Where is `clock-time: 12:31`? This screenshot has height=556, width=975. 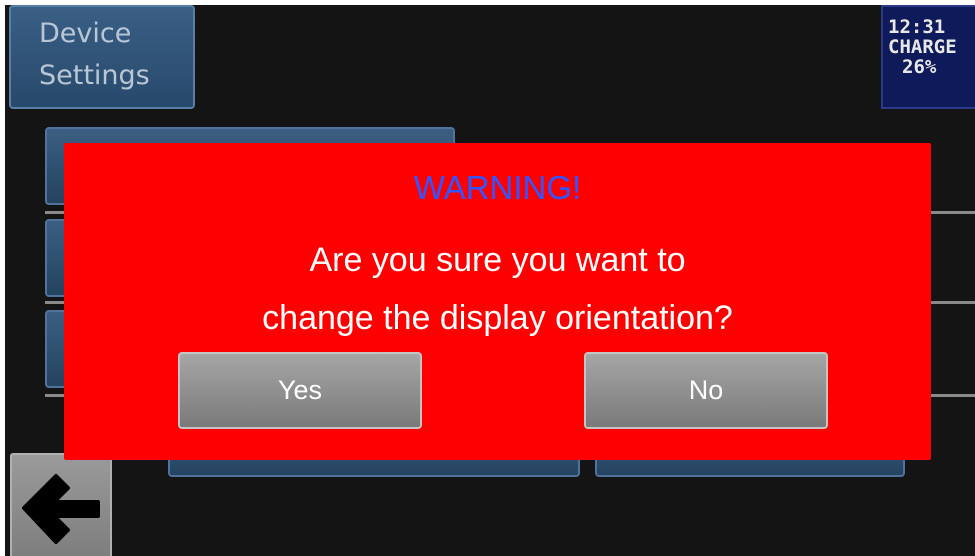
clock-time: 12:31 is located at coordinates (917, 27).